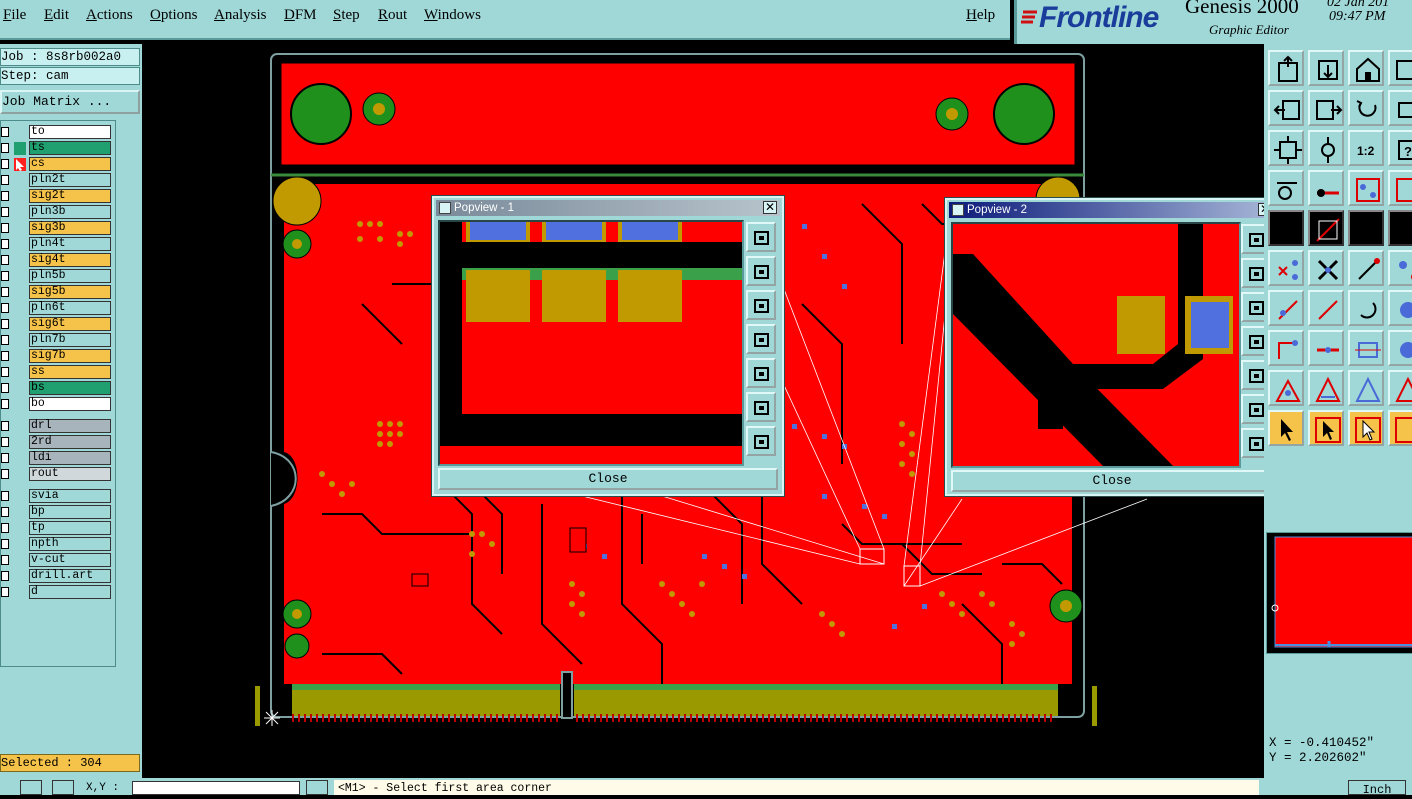 The width and height of the screenshot is (1412, 799). What do you see at coordinates (70, 512) in the screenshot?
I see `layer-name: bp` at bounding box center [70, 512].